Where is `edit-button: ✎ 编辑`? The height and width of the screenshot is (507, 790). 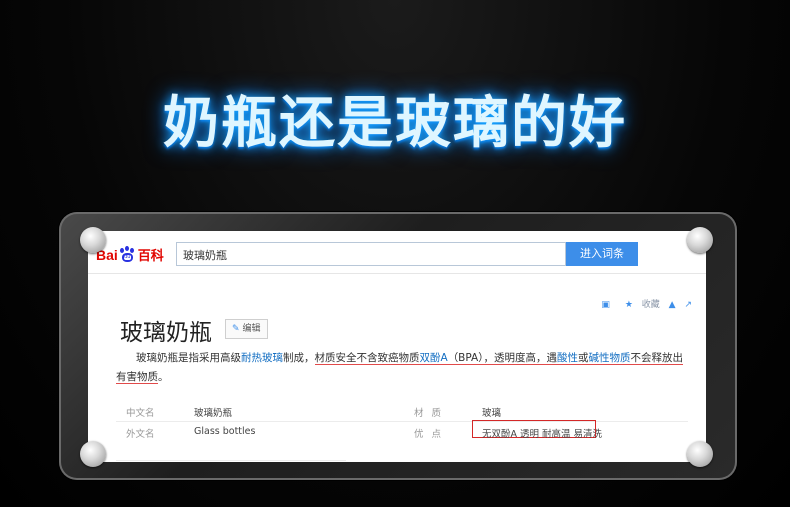 edit-button: ✎ 编辑 is located at coordinates (246, 329).